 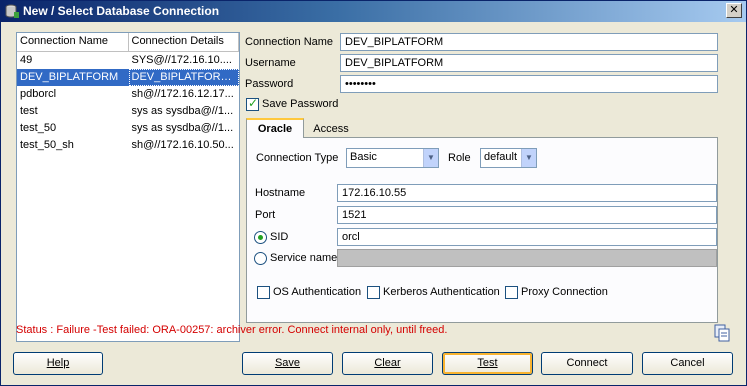 What do you see at coordinates (297, 158) in the screenshot?
I see `connection-type-label: Connection Type` at bounding box center [297, 158].